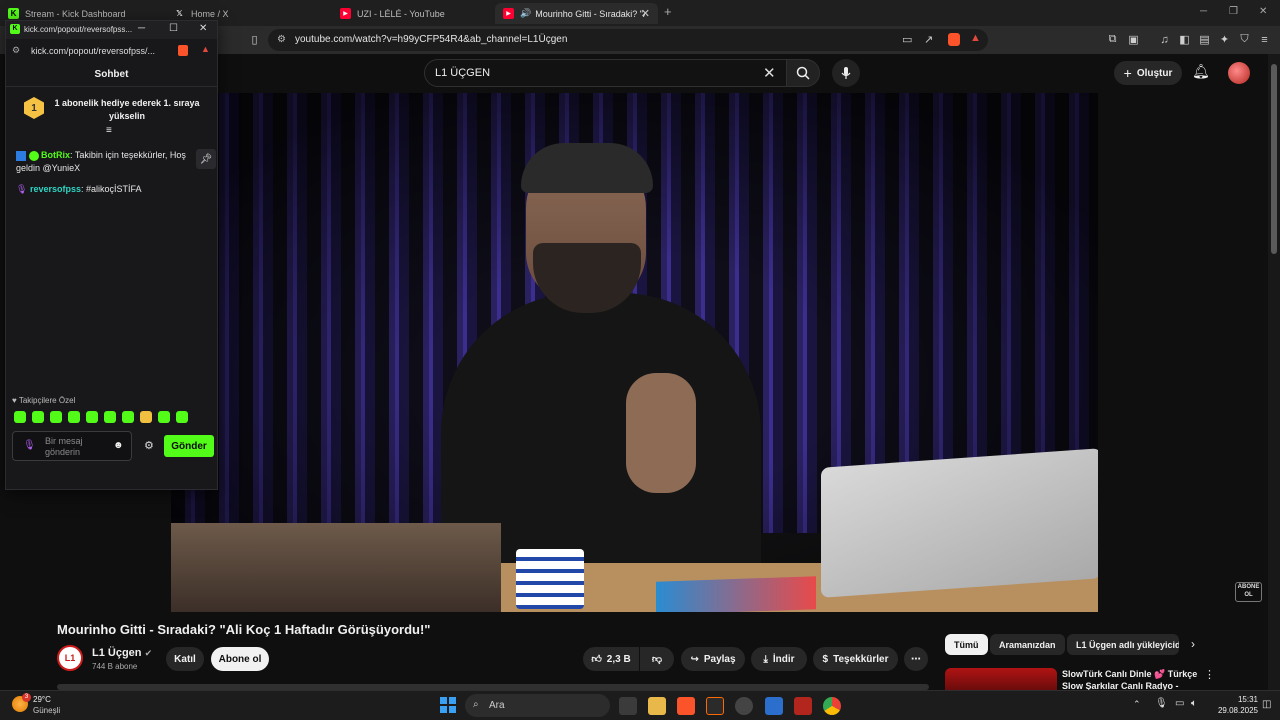 This screenshot has height=720, width=1280. What do you see at coordinates (254, 39) in the screenshot?
I see `bookmark-icon: ▯` at bounding box center [254, 39].